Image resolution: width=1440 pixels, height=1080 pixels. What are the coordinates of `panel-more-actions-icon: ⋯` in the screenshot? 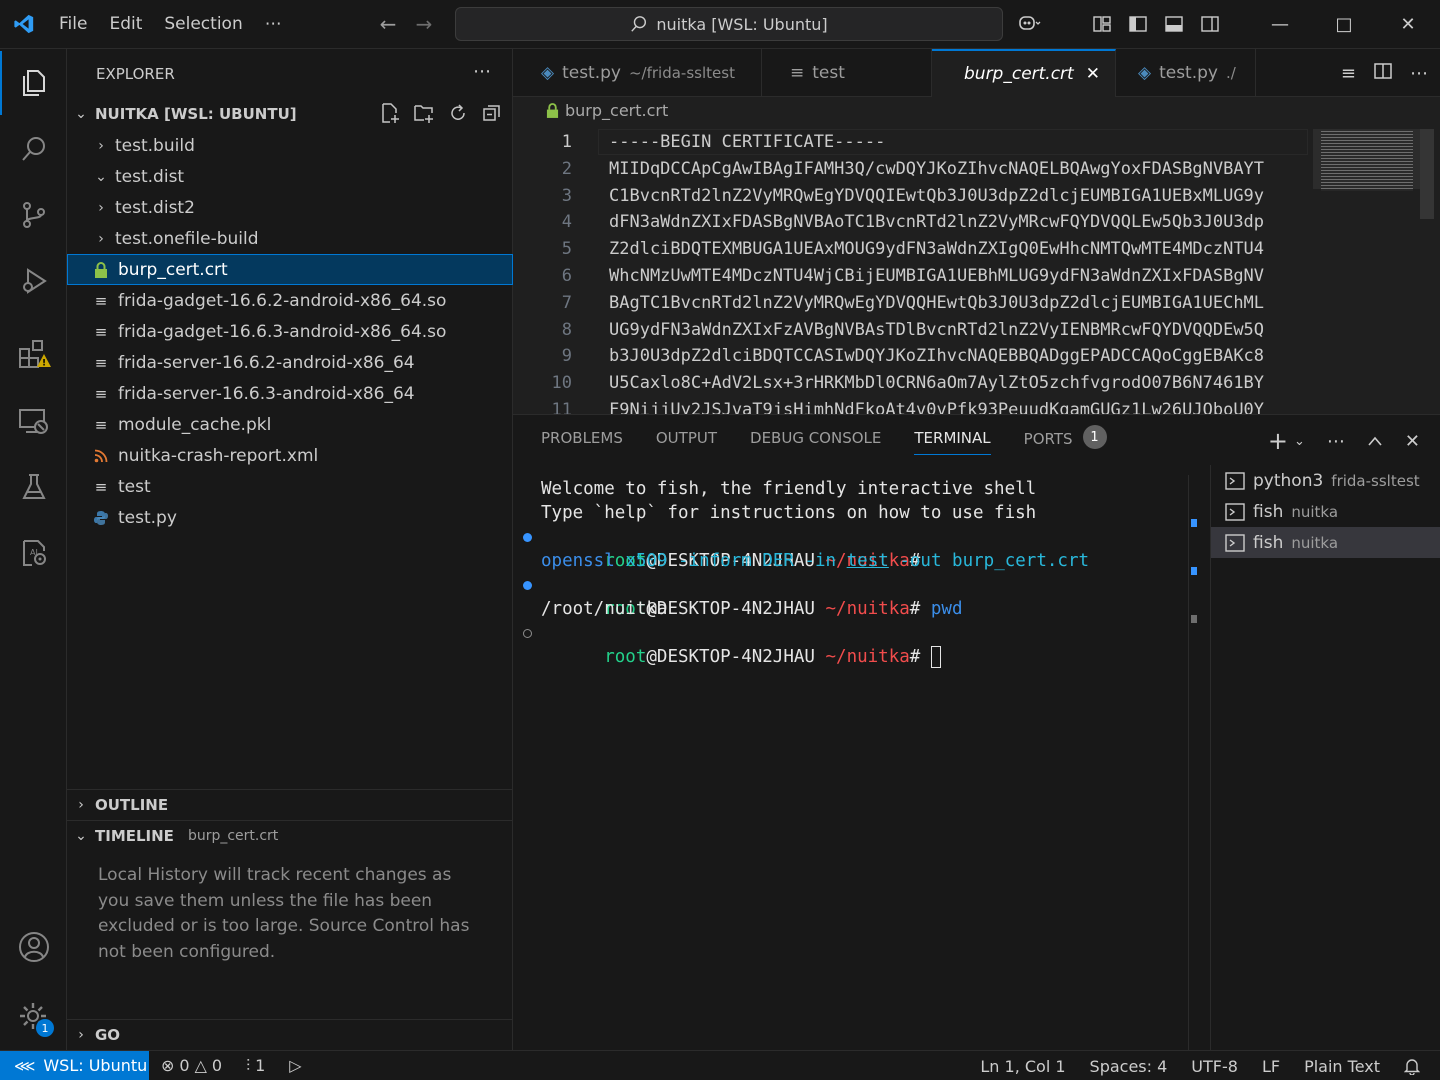 It's located at (1336, 441).